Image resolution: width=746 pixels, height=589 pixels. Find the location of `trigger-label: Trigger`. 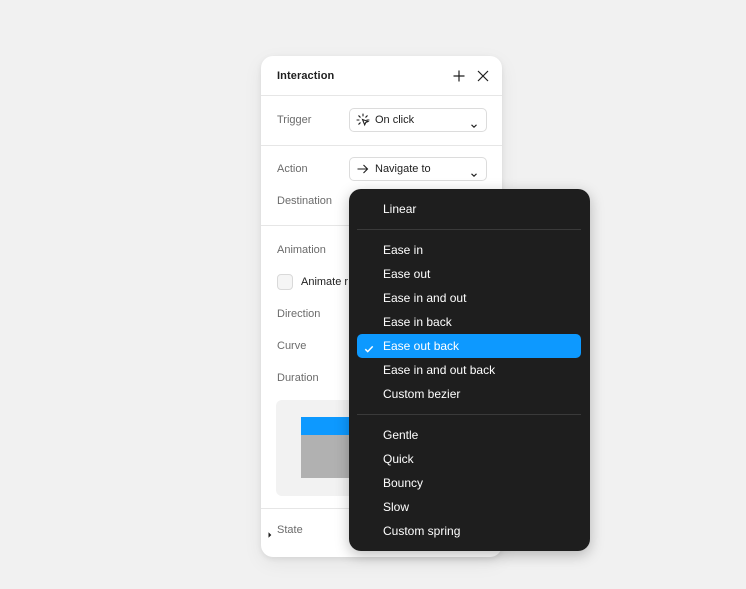

trigger-label: Trigger is located at coordinates (294, 120).